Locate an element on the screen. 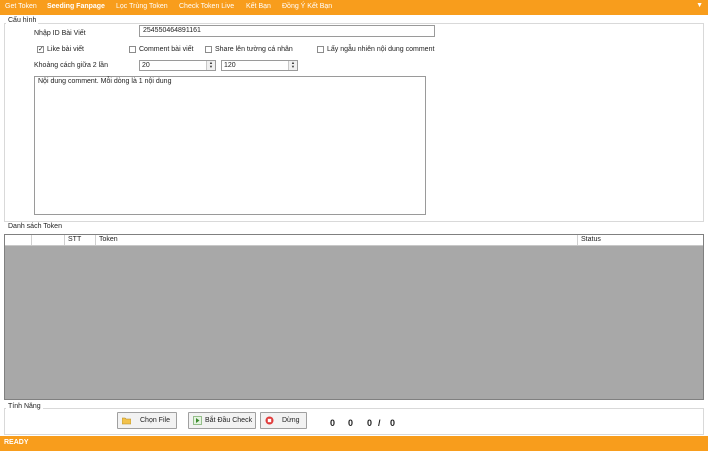 This screenshot has width=708, height=451. counter-success: 0 is located at coordinates (333, 423).